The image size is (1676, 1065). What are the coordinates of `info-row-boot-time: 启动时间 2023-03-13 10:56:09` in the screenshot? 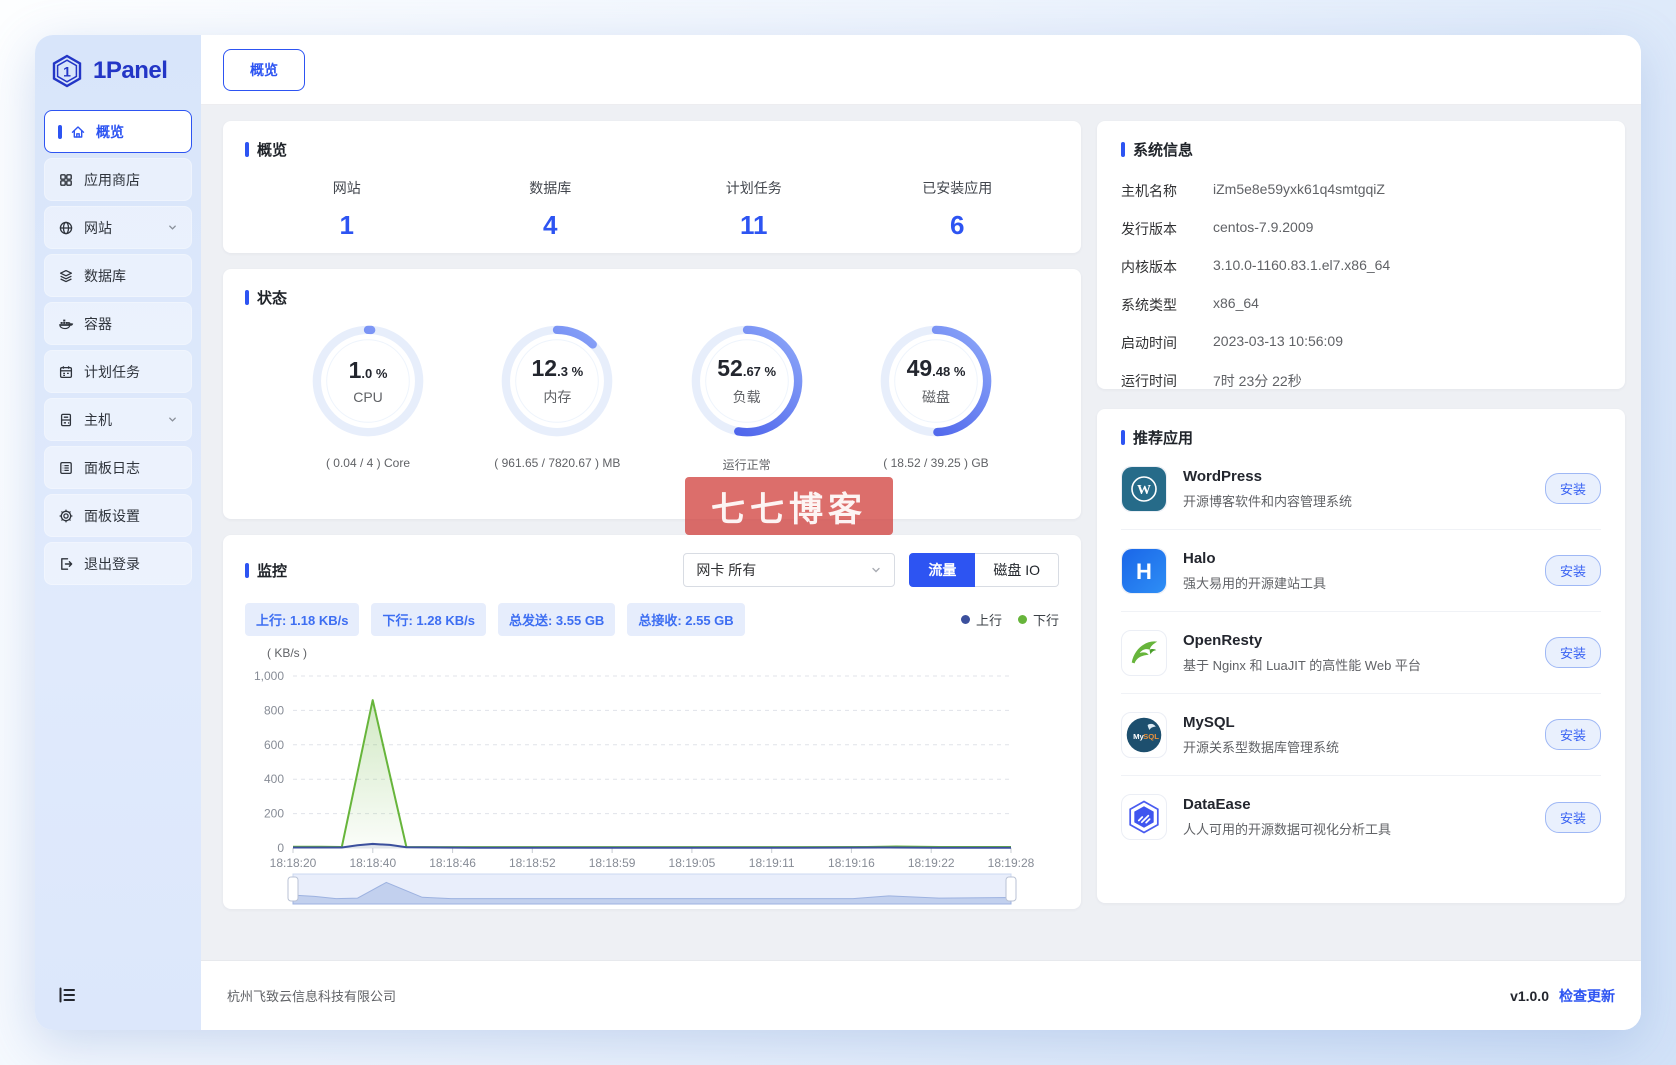 It's located at (1361, 343).